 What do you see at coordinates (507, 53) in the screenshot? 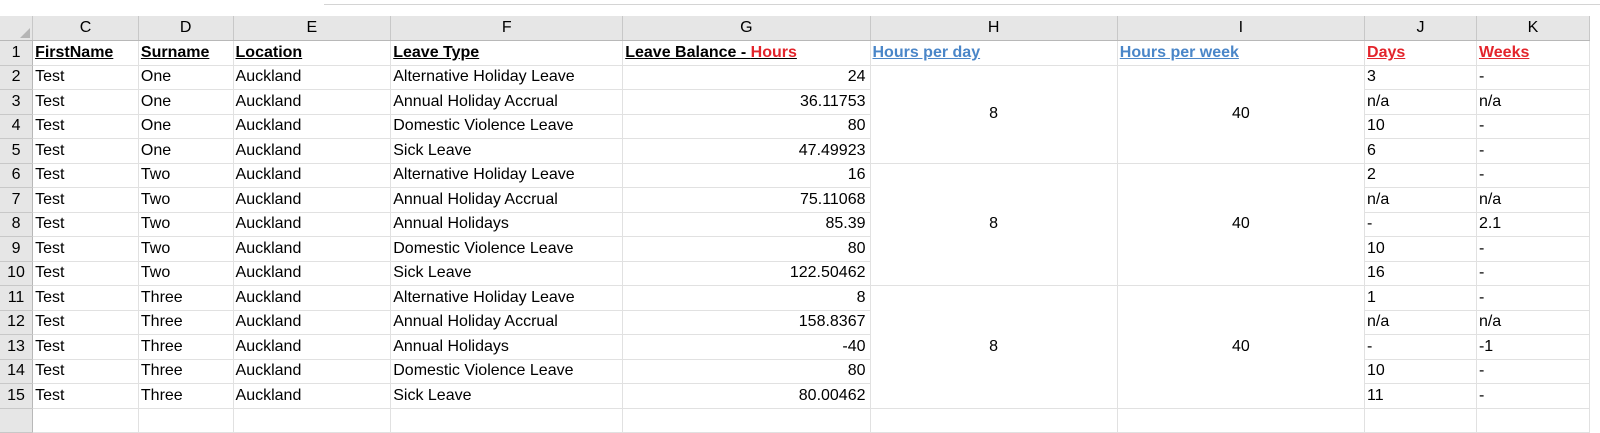
I see `header-leave-type: Leave Type` at bounding box center [507, 53].